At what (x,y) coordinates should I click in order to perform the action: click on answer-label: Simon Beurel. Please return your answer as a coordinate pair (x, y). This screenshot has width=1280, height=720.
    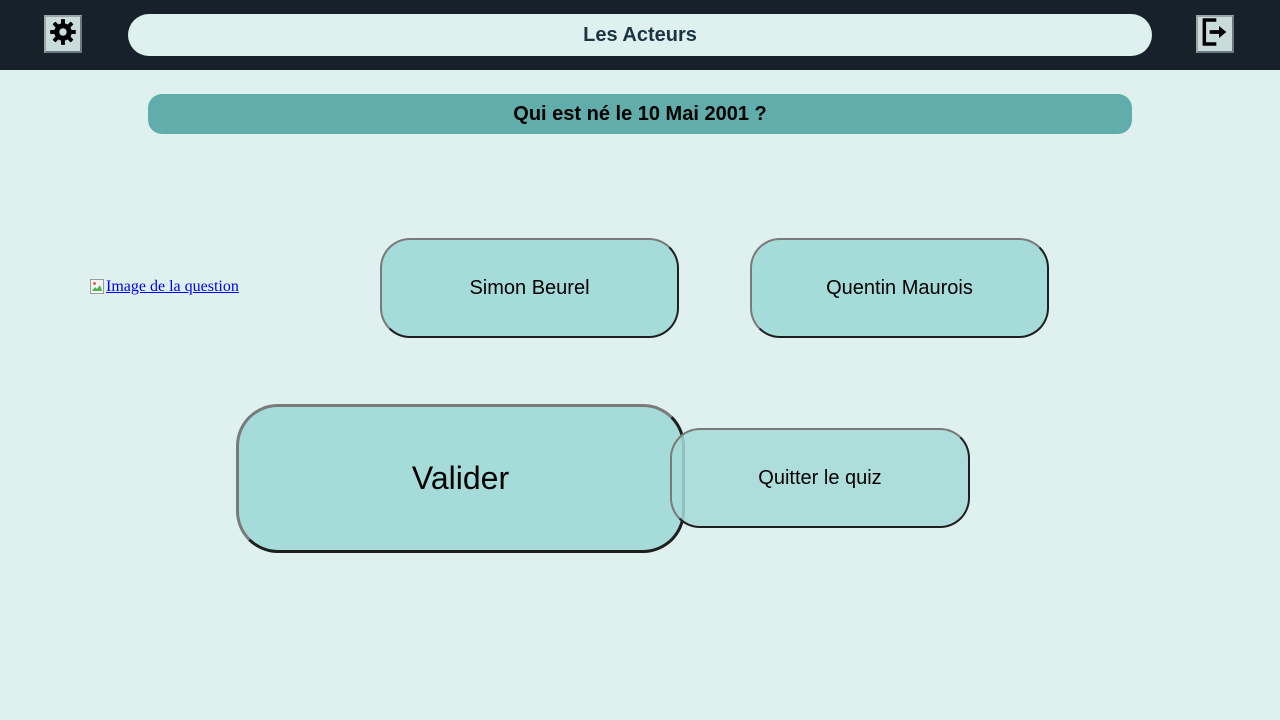
    Looking at the image, I should click on (529, 287).